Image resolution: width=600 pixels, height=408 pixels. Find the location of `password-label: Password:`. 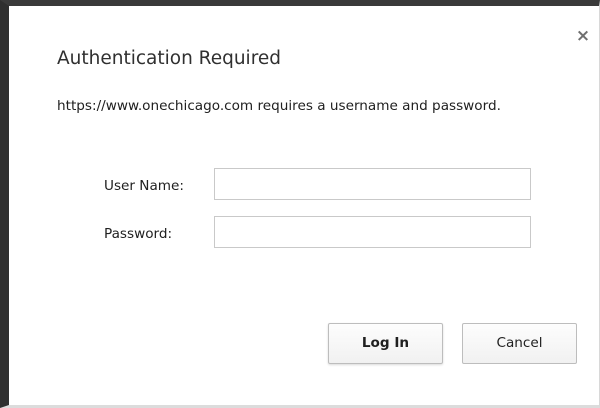

password-label: Password: is located at coordinates (138, 234).